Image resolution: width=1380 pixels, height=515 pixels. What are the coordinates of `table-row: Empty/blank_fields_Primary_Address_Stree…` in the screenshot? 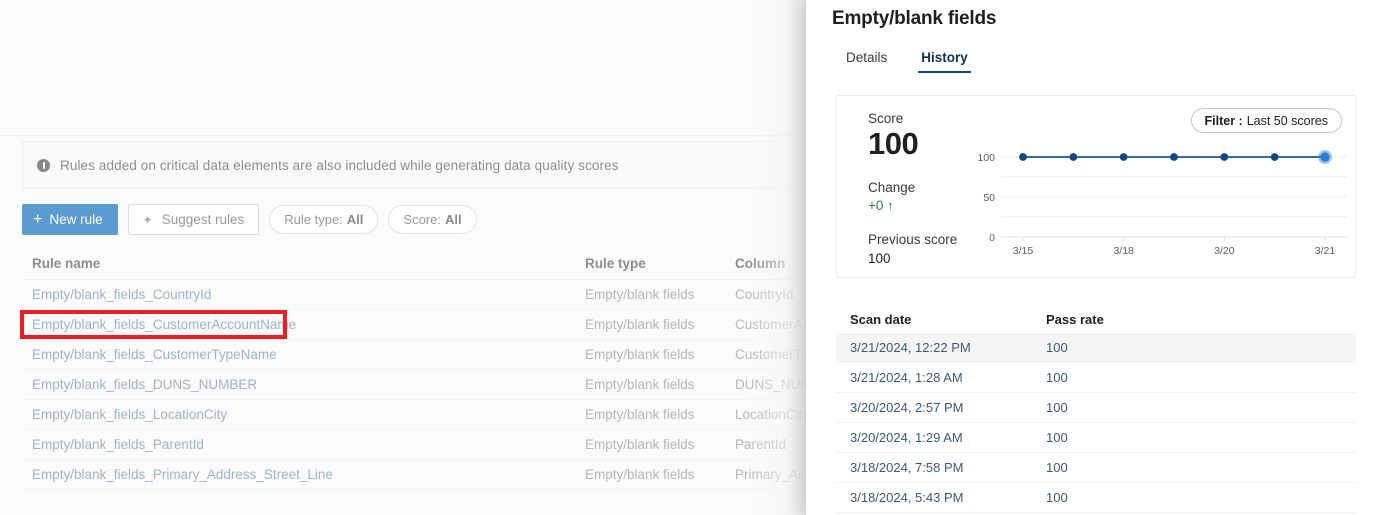 It's located at (414, 475).